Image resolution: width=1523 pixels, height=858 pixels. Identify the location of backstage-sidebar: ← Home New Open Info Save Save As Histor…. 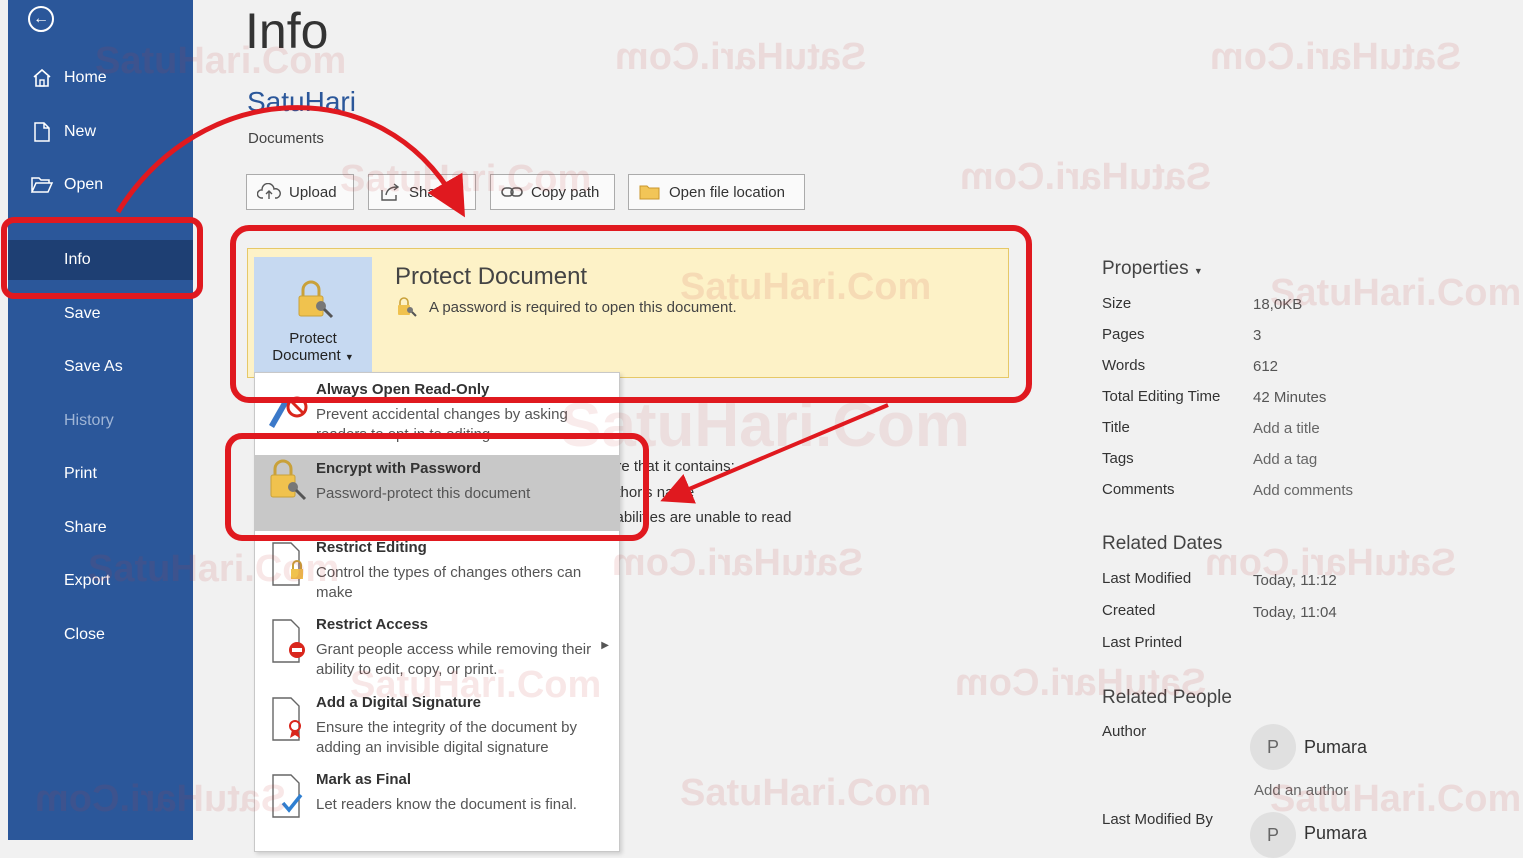
(100, 420).